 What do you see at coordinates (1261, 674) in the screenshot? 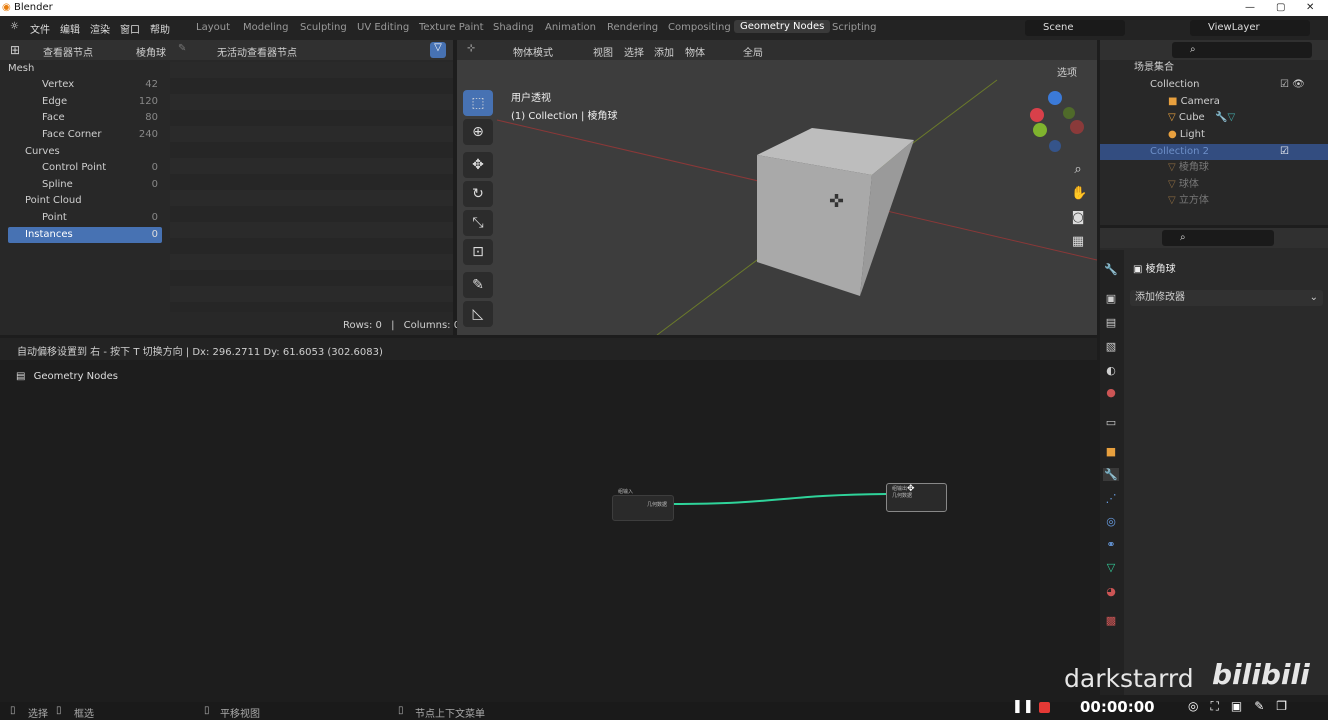
I see `bilibili-logo: bilibili` at bounding box center [1261, 674].